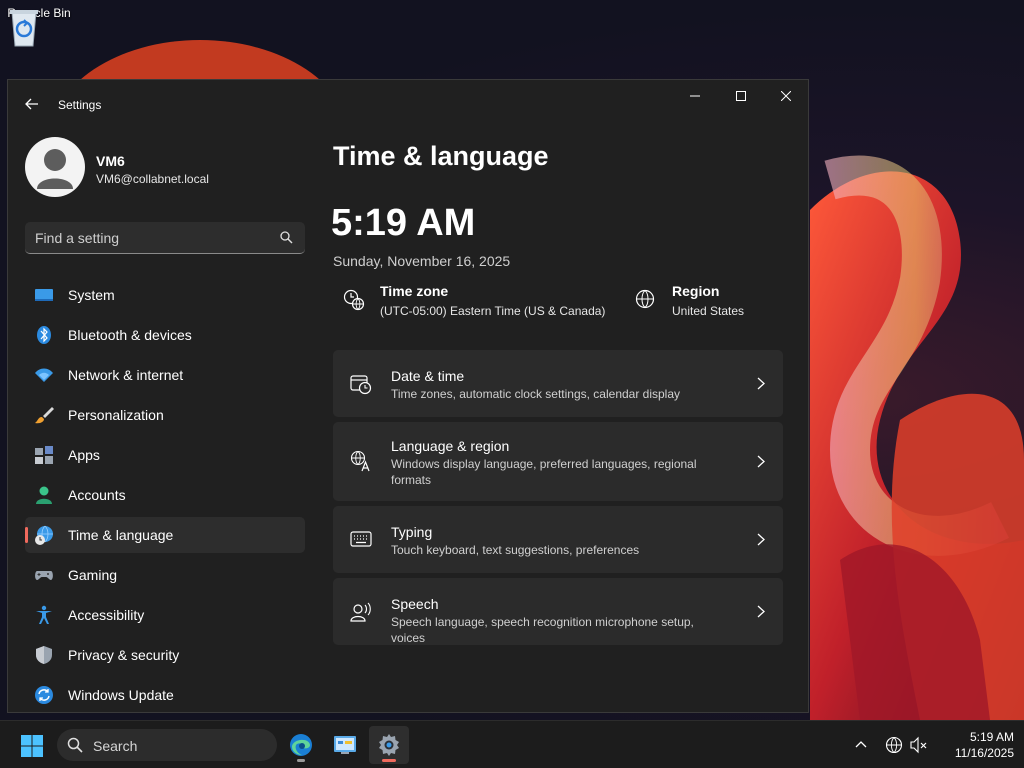 The width and height of the screenshot is (1024, 768). Describe the element at coordinates (165, 455) in the screenshot. I see `sidebar-item-apps: Apps` at that location.